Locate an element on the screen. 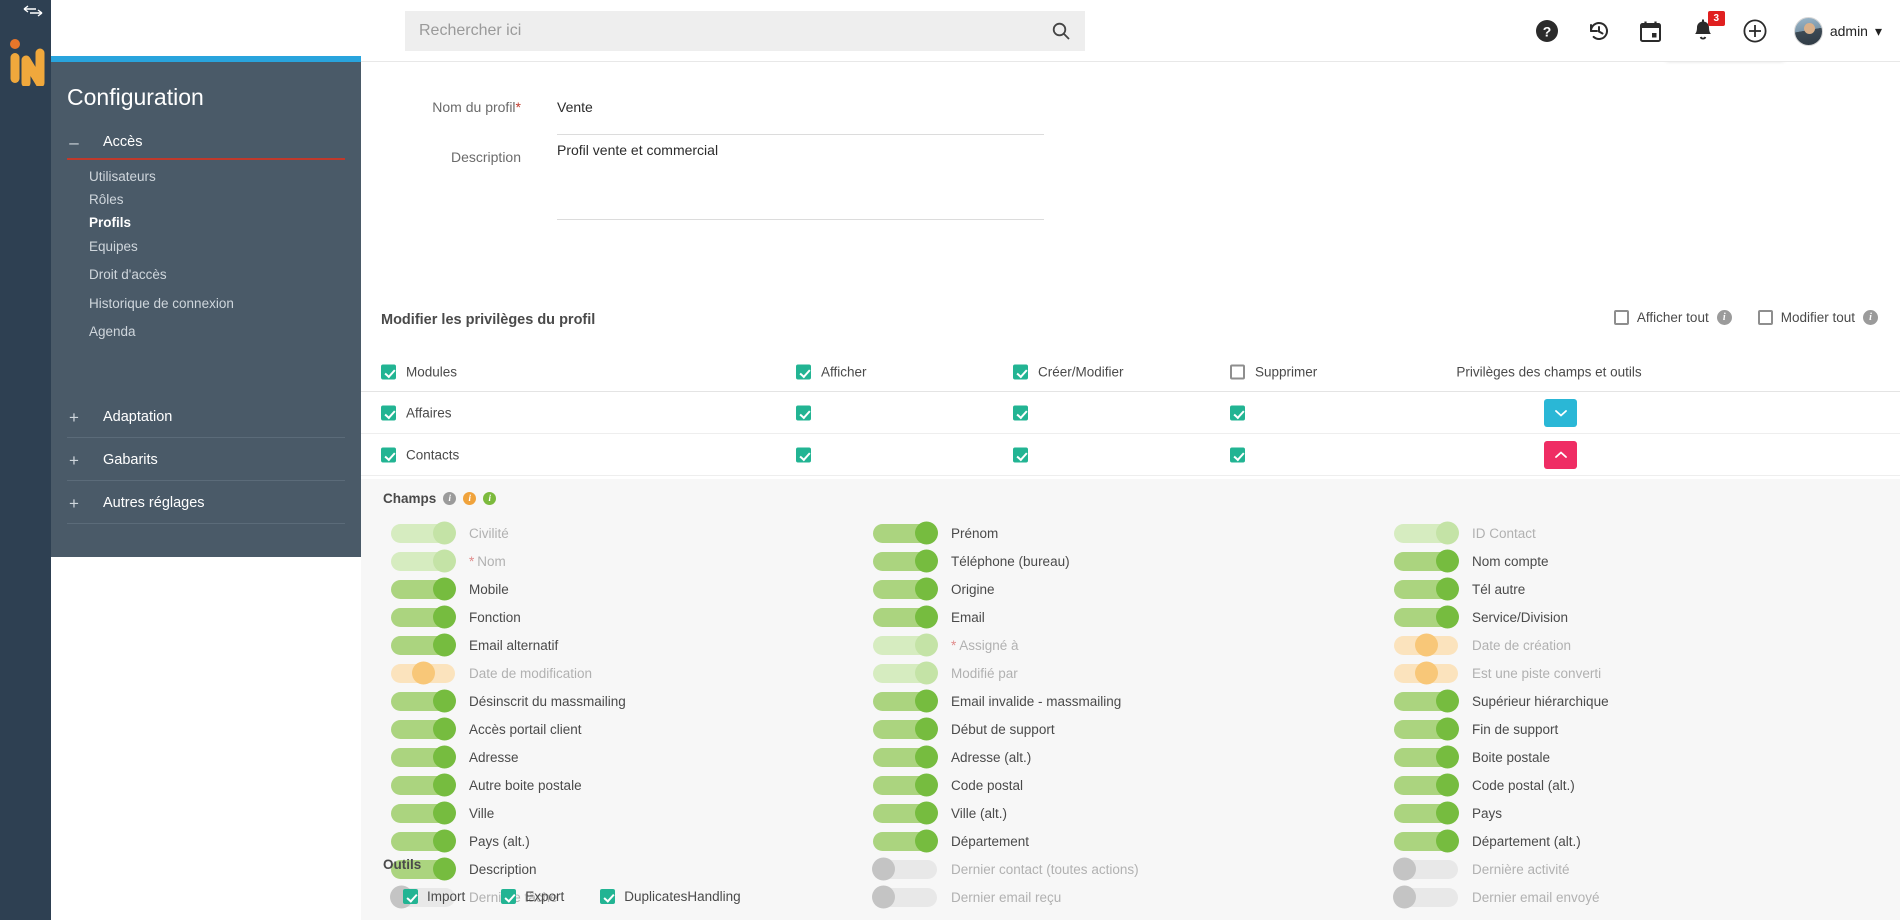 The image size is (1900, 920). sidebar-group-adaptation: + Adaptation is located at coordinates (119, 417).